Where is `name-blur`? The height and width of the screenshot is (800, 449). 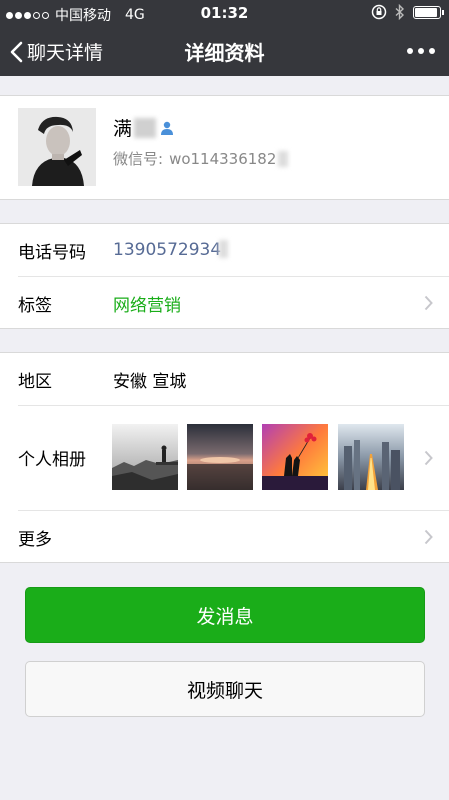
name-blur is located at coordinates (145, 127).